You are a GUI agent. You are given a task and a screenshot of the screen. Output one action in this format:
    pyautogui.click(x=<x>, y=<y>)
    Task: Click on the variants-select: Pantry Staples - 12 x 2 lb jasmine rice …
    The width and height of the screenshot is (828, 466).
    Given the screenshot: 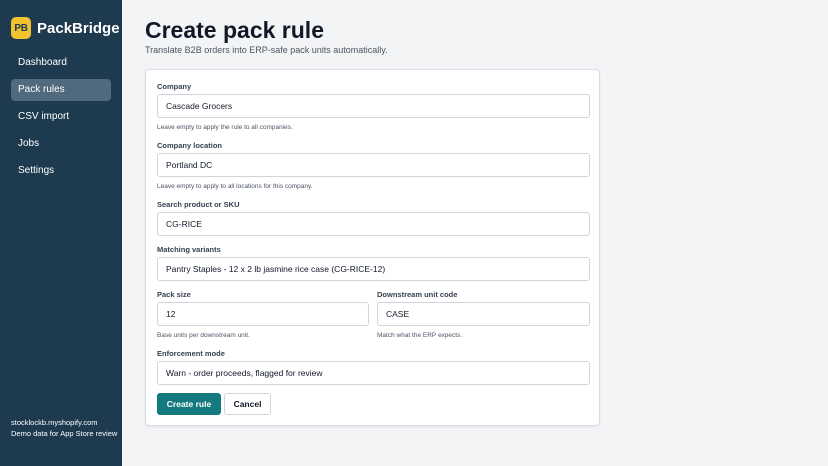 What is the action you would take?
    pyautogui.click(x=373, y=269)
    